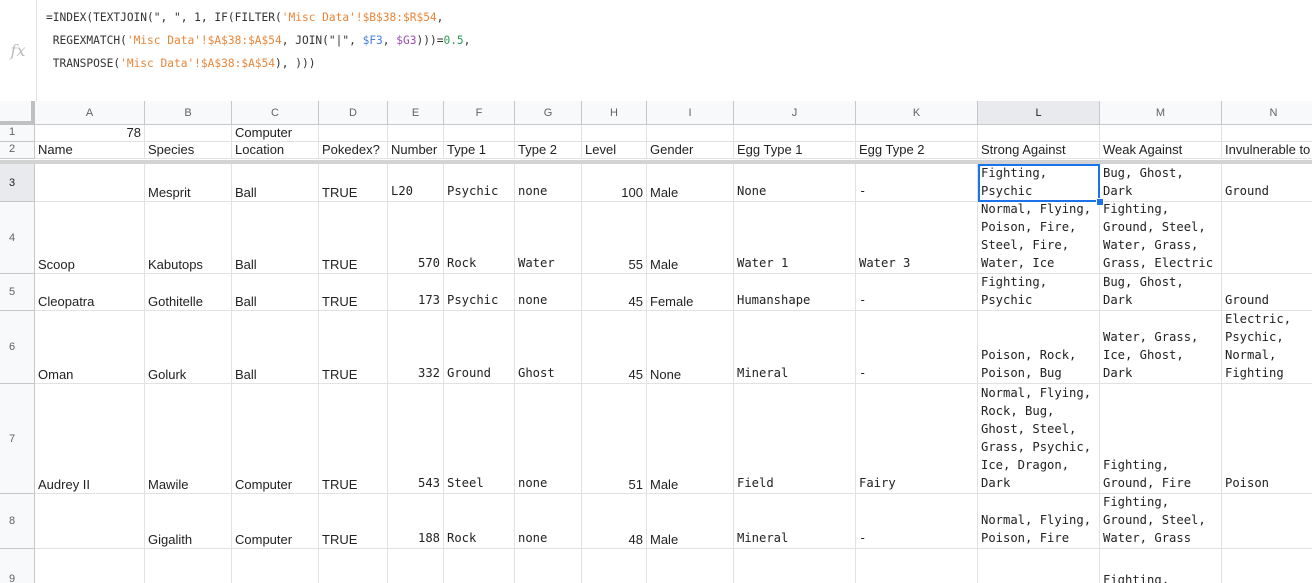 The width and height of the screenshot is (1312, 583). What do you see at coordinates (353, 133) in the screenshot?
I see `cell-d1` at bounding box center [353, 133].